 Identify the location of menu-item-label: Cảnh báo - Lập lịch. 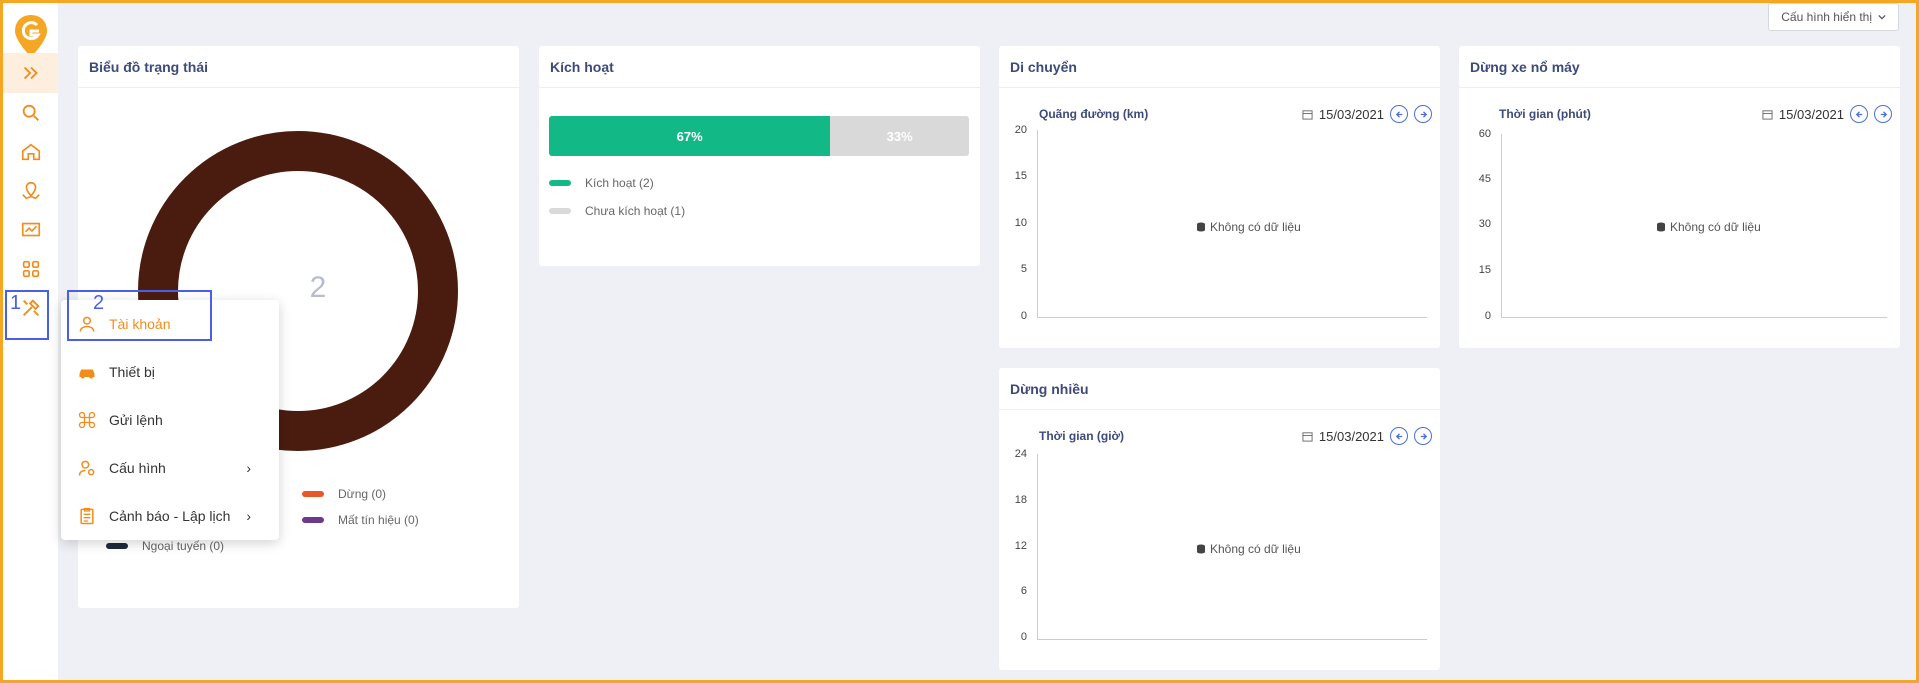
(170, 516).